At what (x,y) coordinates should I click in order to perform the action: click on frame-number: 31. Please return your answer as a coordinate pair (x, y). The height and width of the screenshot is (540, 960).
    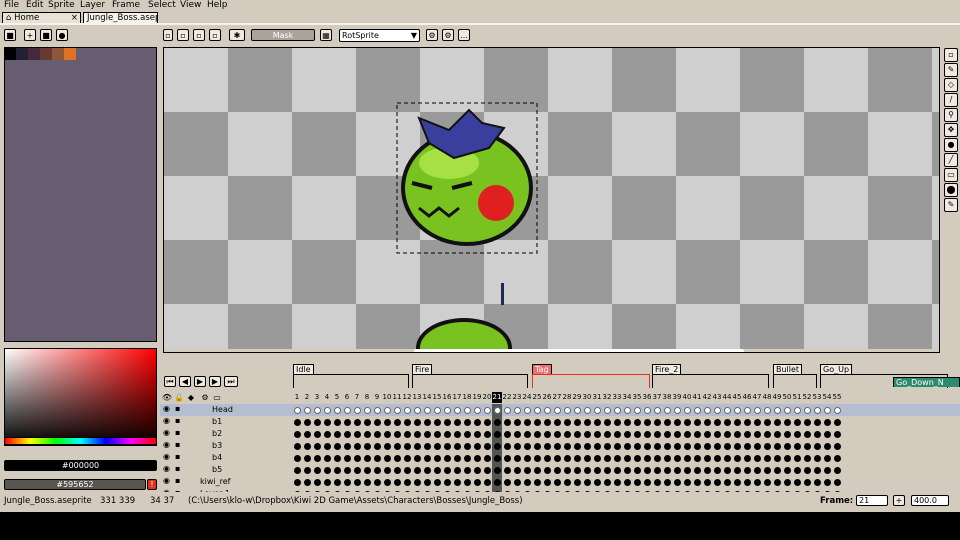
    Looking at the image, I should click on (597, 397).